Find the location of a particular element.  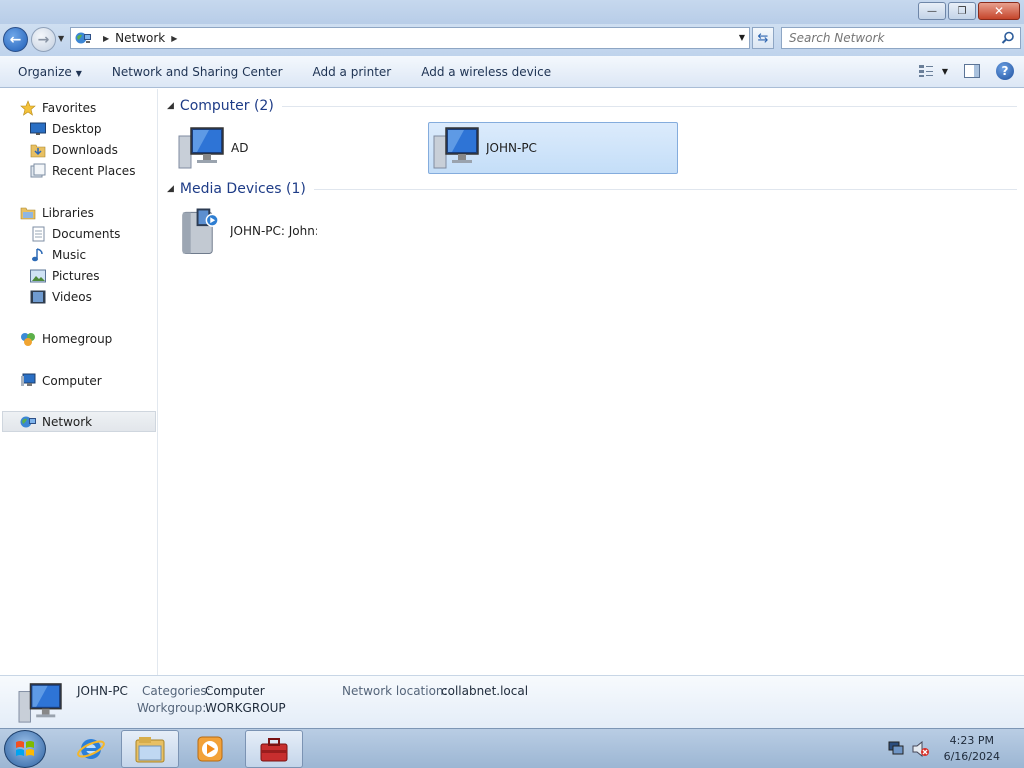

sidebar-item-label: Music is located at coordinates (69, 254).